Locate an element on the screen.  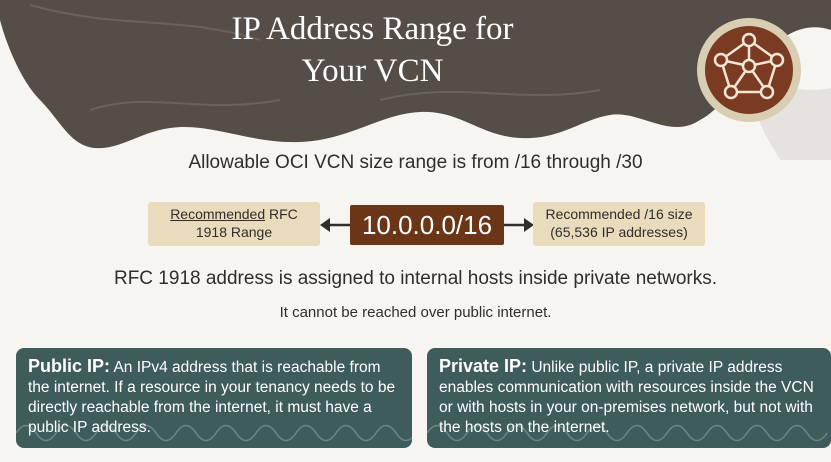
vcn-badge is located at coordinates (749, 70).